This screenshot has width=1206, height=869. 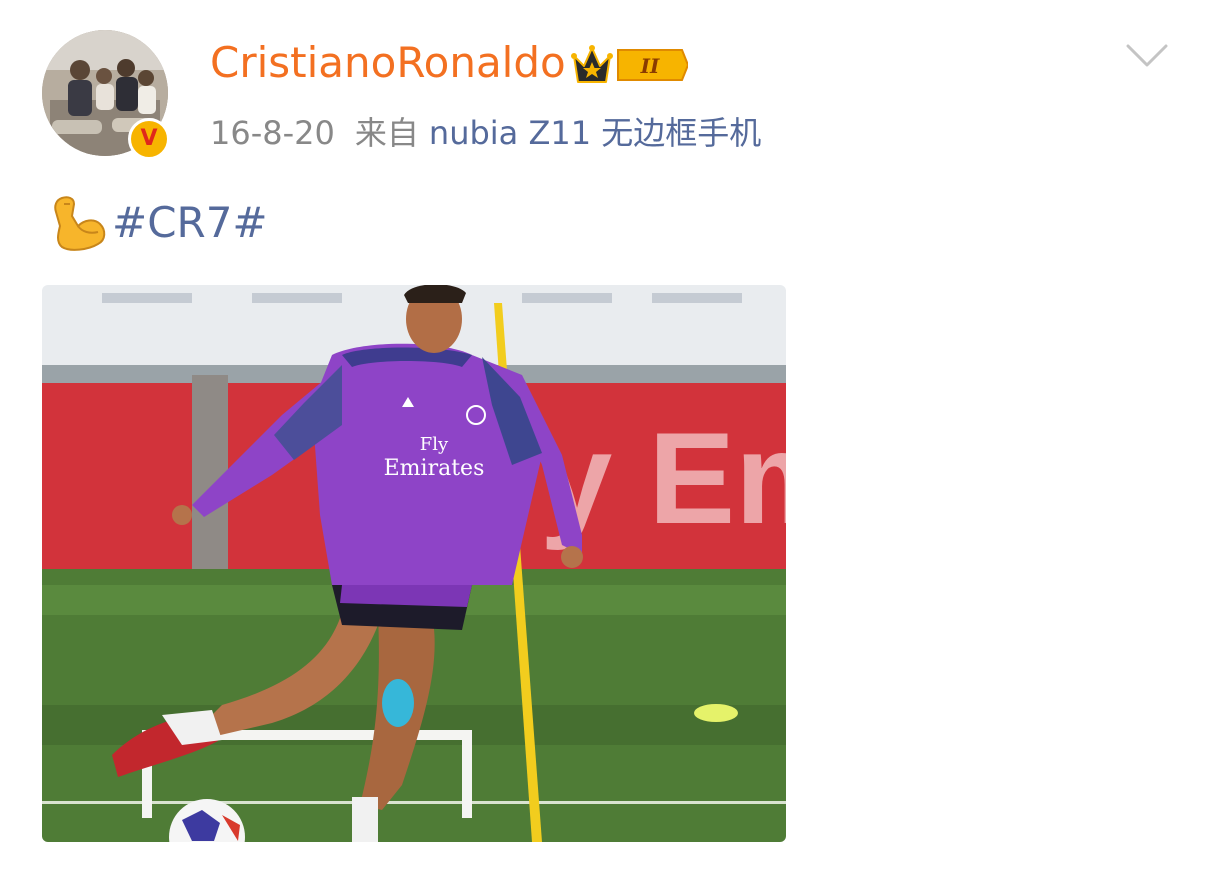 I want to click on verified-badge-icon: V, so click(x=149, y=139).